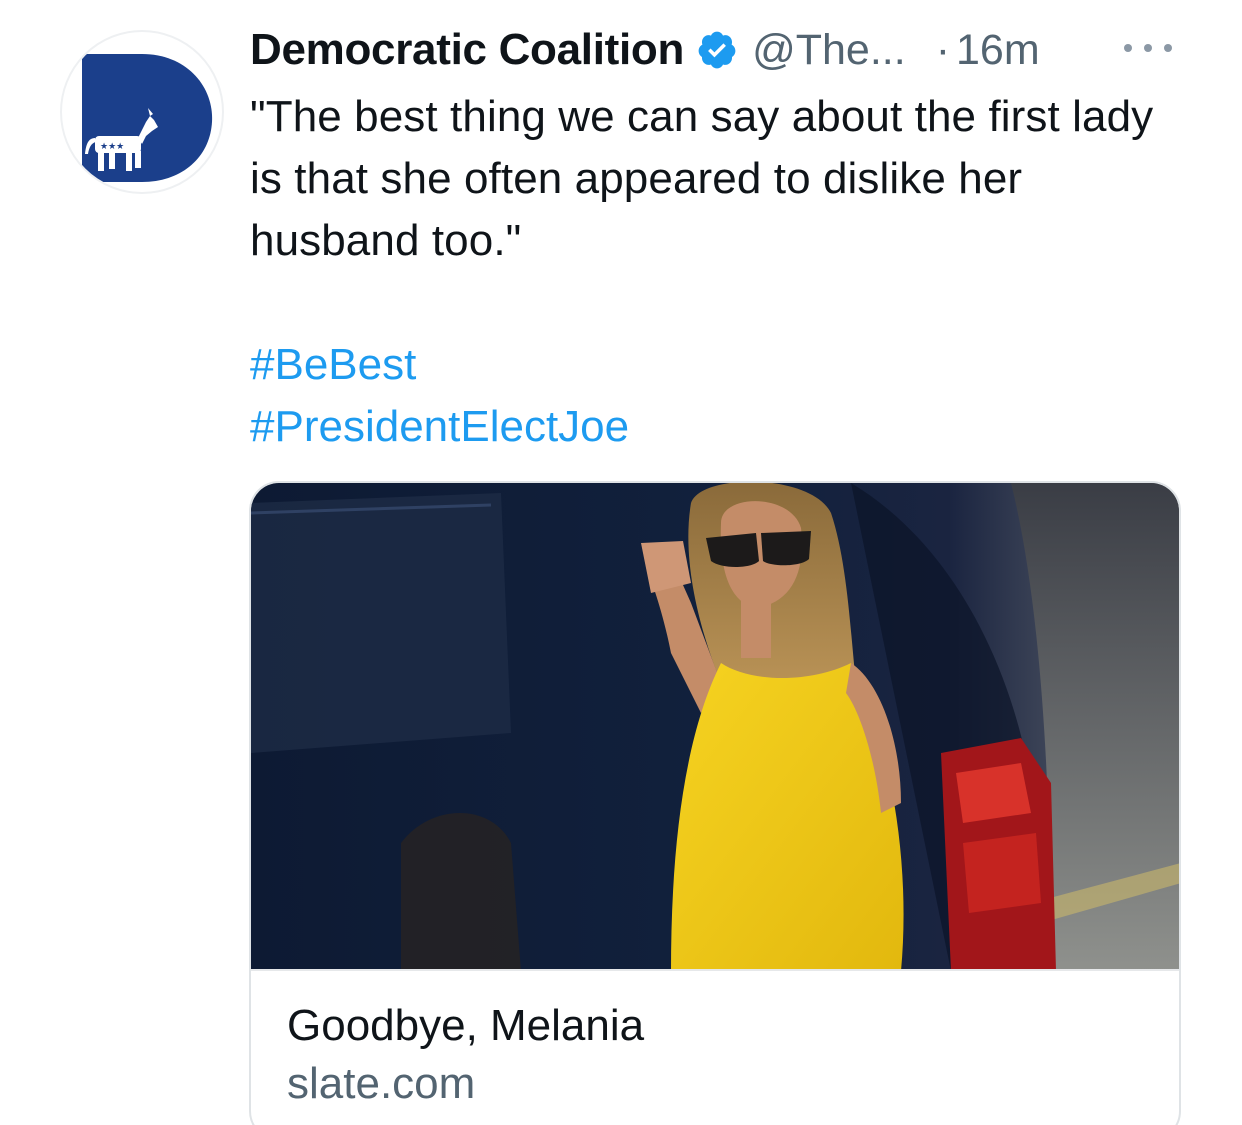  I want to click on tweet-timestamp: 16m, so click(998, 50).